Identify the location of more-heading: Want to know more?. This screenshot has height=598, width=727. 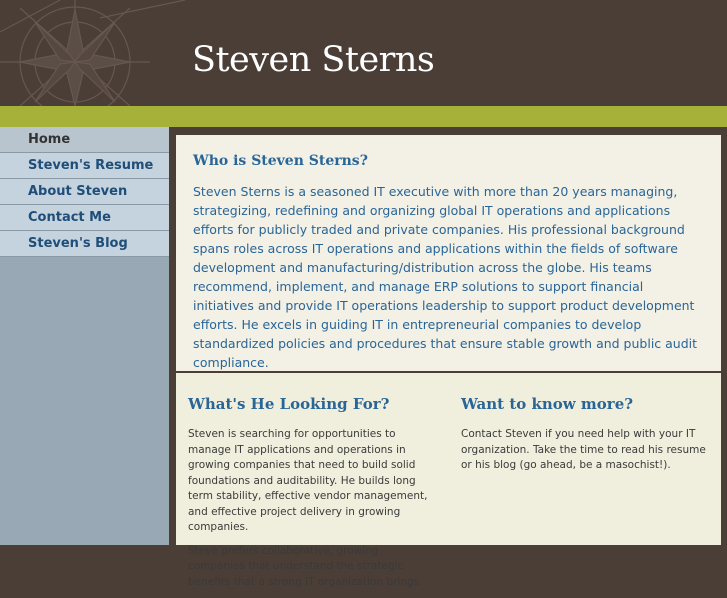
(547, 404).